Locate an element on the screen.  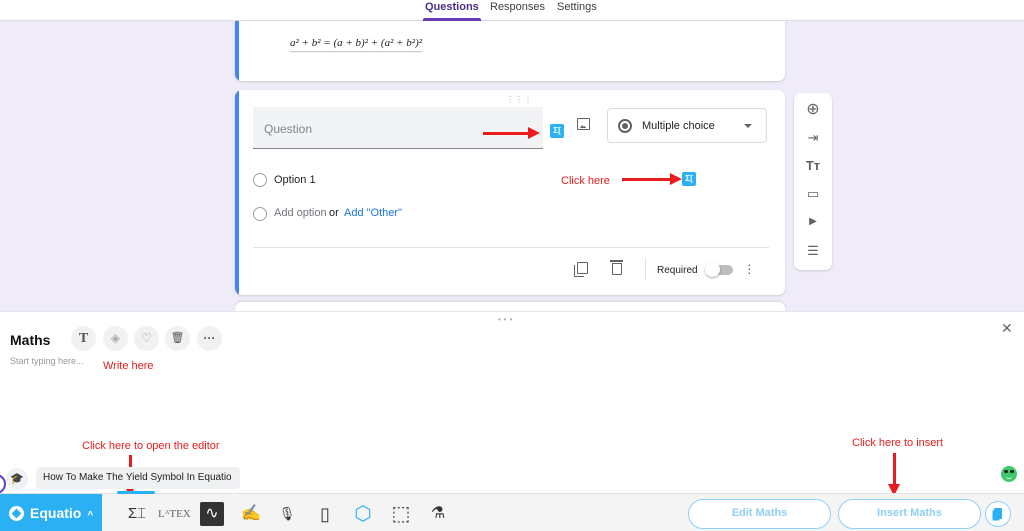
required-toggle is located at coordinates (719, 269).